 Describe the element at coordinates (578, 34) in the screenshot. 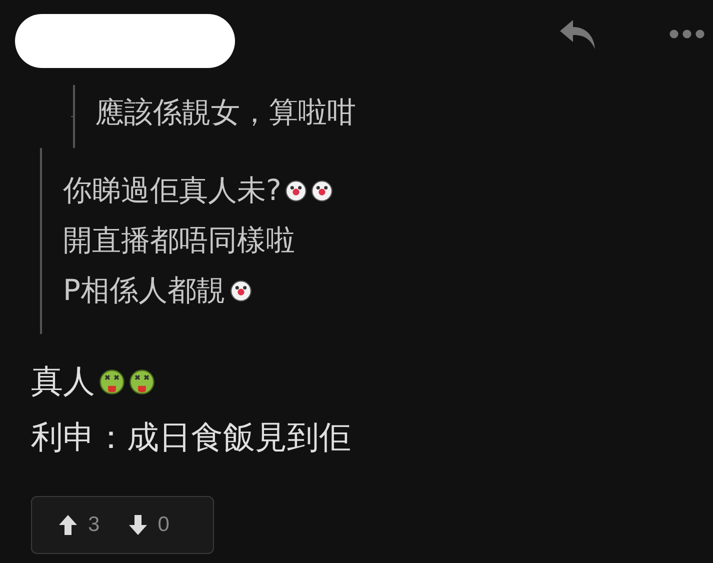

I see `reply-icon` at that location.